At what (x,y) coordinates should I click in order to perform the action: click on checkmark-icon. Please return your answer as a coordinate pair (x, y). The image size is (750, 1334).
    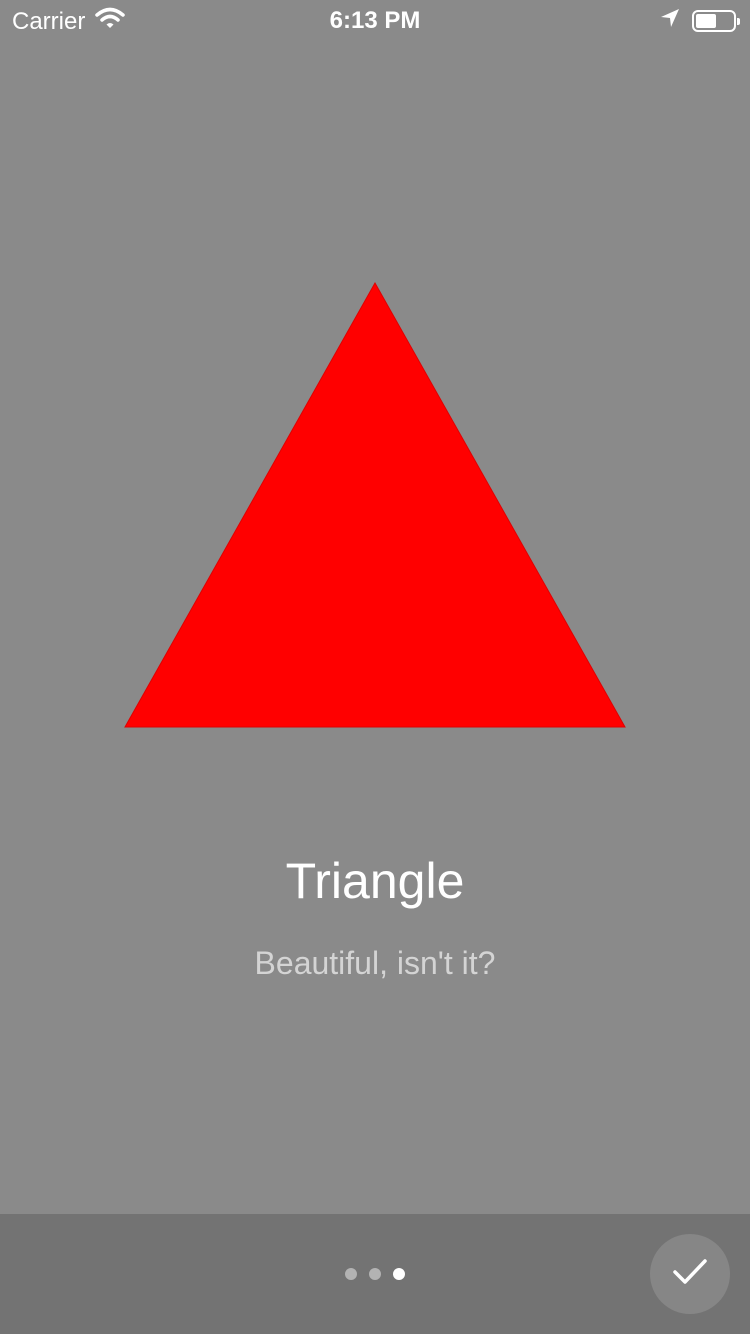
    Looking at the image, I should click on (690, 1274).